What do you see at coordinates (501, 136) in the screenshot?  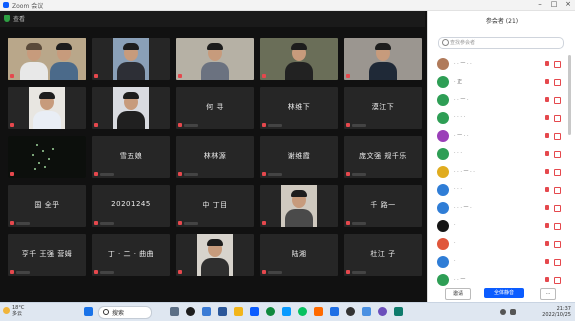 I see `participant-row: · 一 · ·` at bounding box center [501, 136].